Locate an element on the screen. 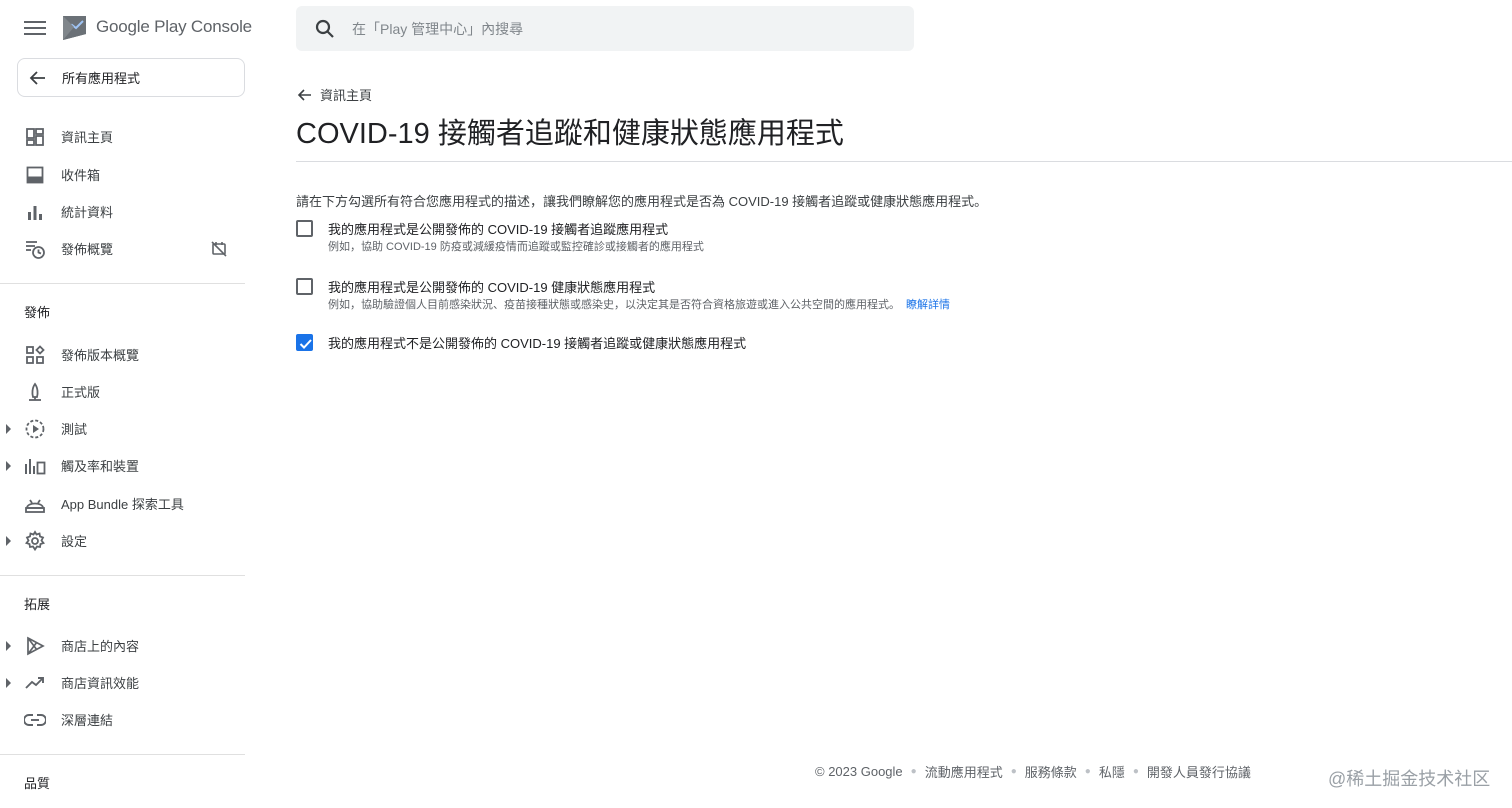 This screenshot has width=1512, height=808. dashboard-icon is located at coordinates (35, 137).